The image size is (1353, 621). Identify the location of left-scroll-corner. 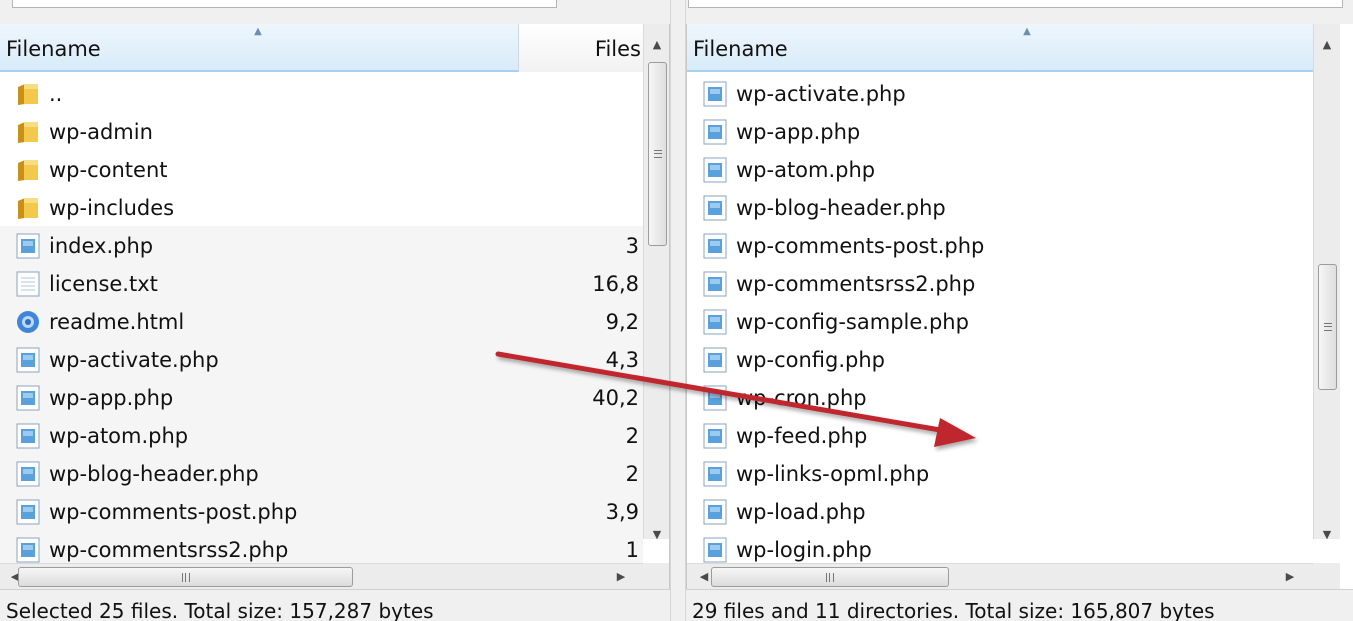
(656, 576).